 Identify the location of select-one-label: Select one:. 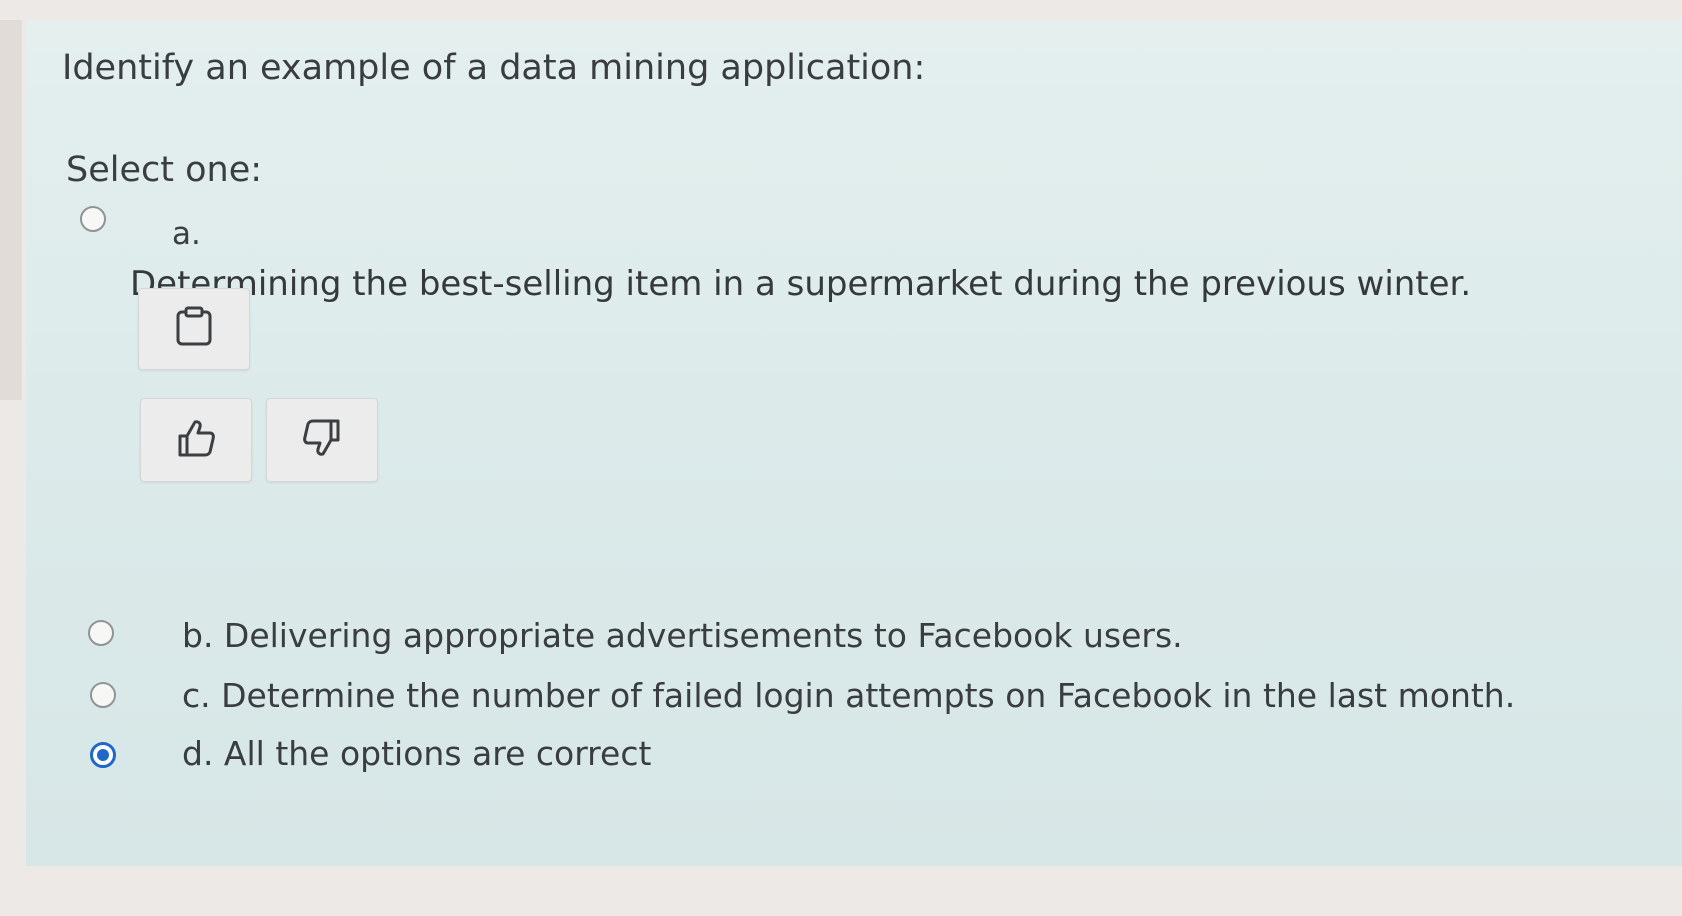
(164, 170).